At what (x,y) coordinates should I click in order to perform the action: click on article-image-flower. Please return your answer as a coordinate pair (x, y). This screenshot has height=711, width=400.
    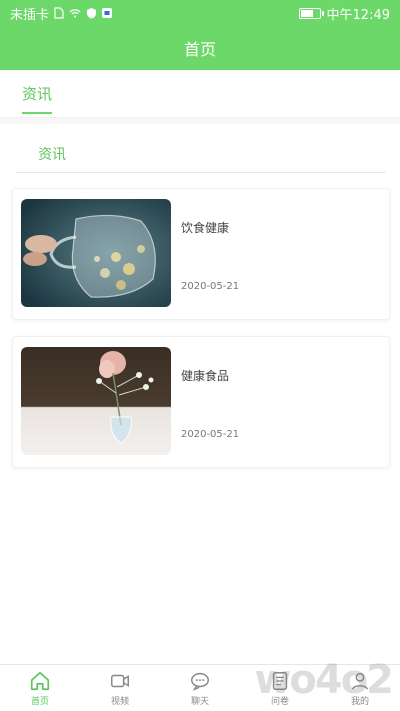
    Looking at the image, I should click on (96, 401).